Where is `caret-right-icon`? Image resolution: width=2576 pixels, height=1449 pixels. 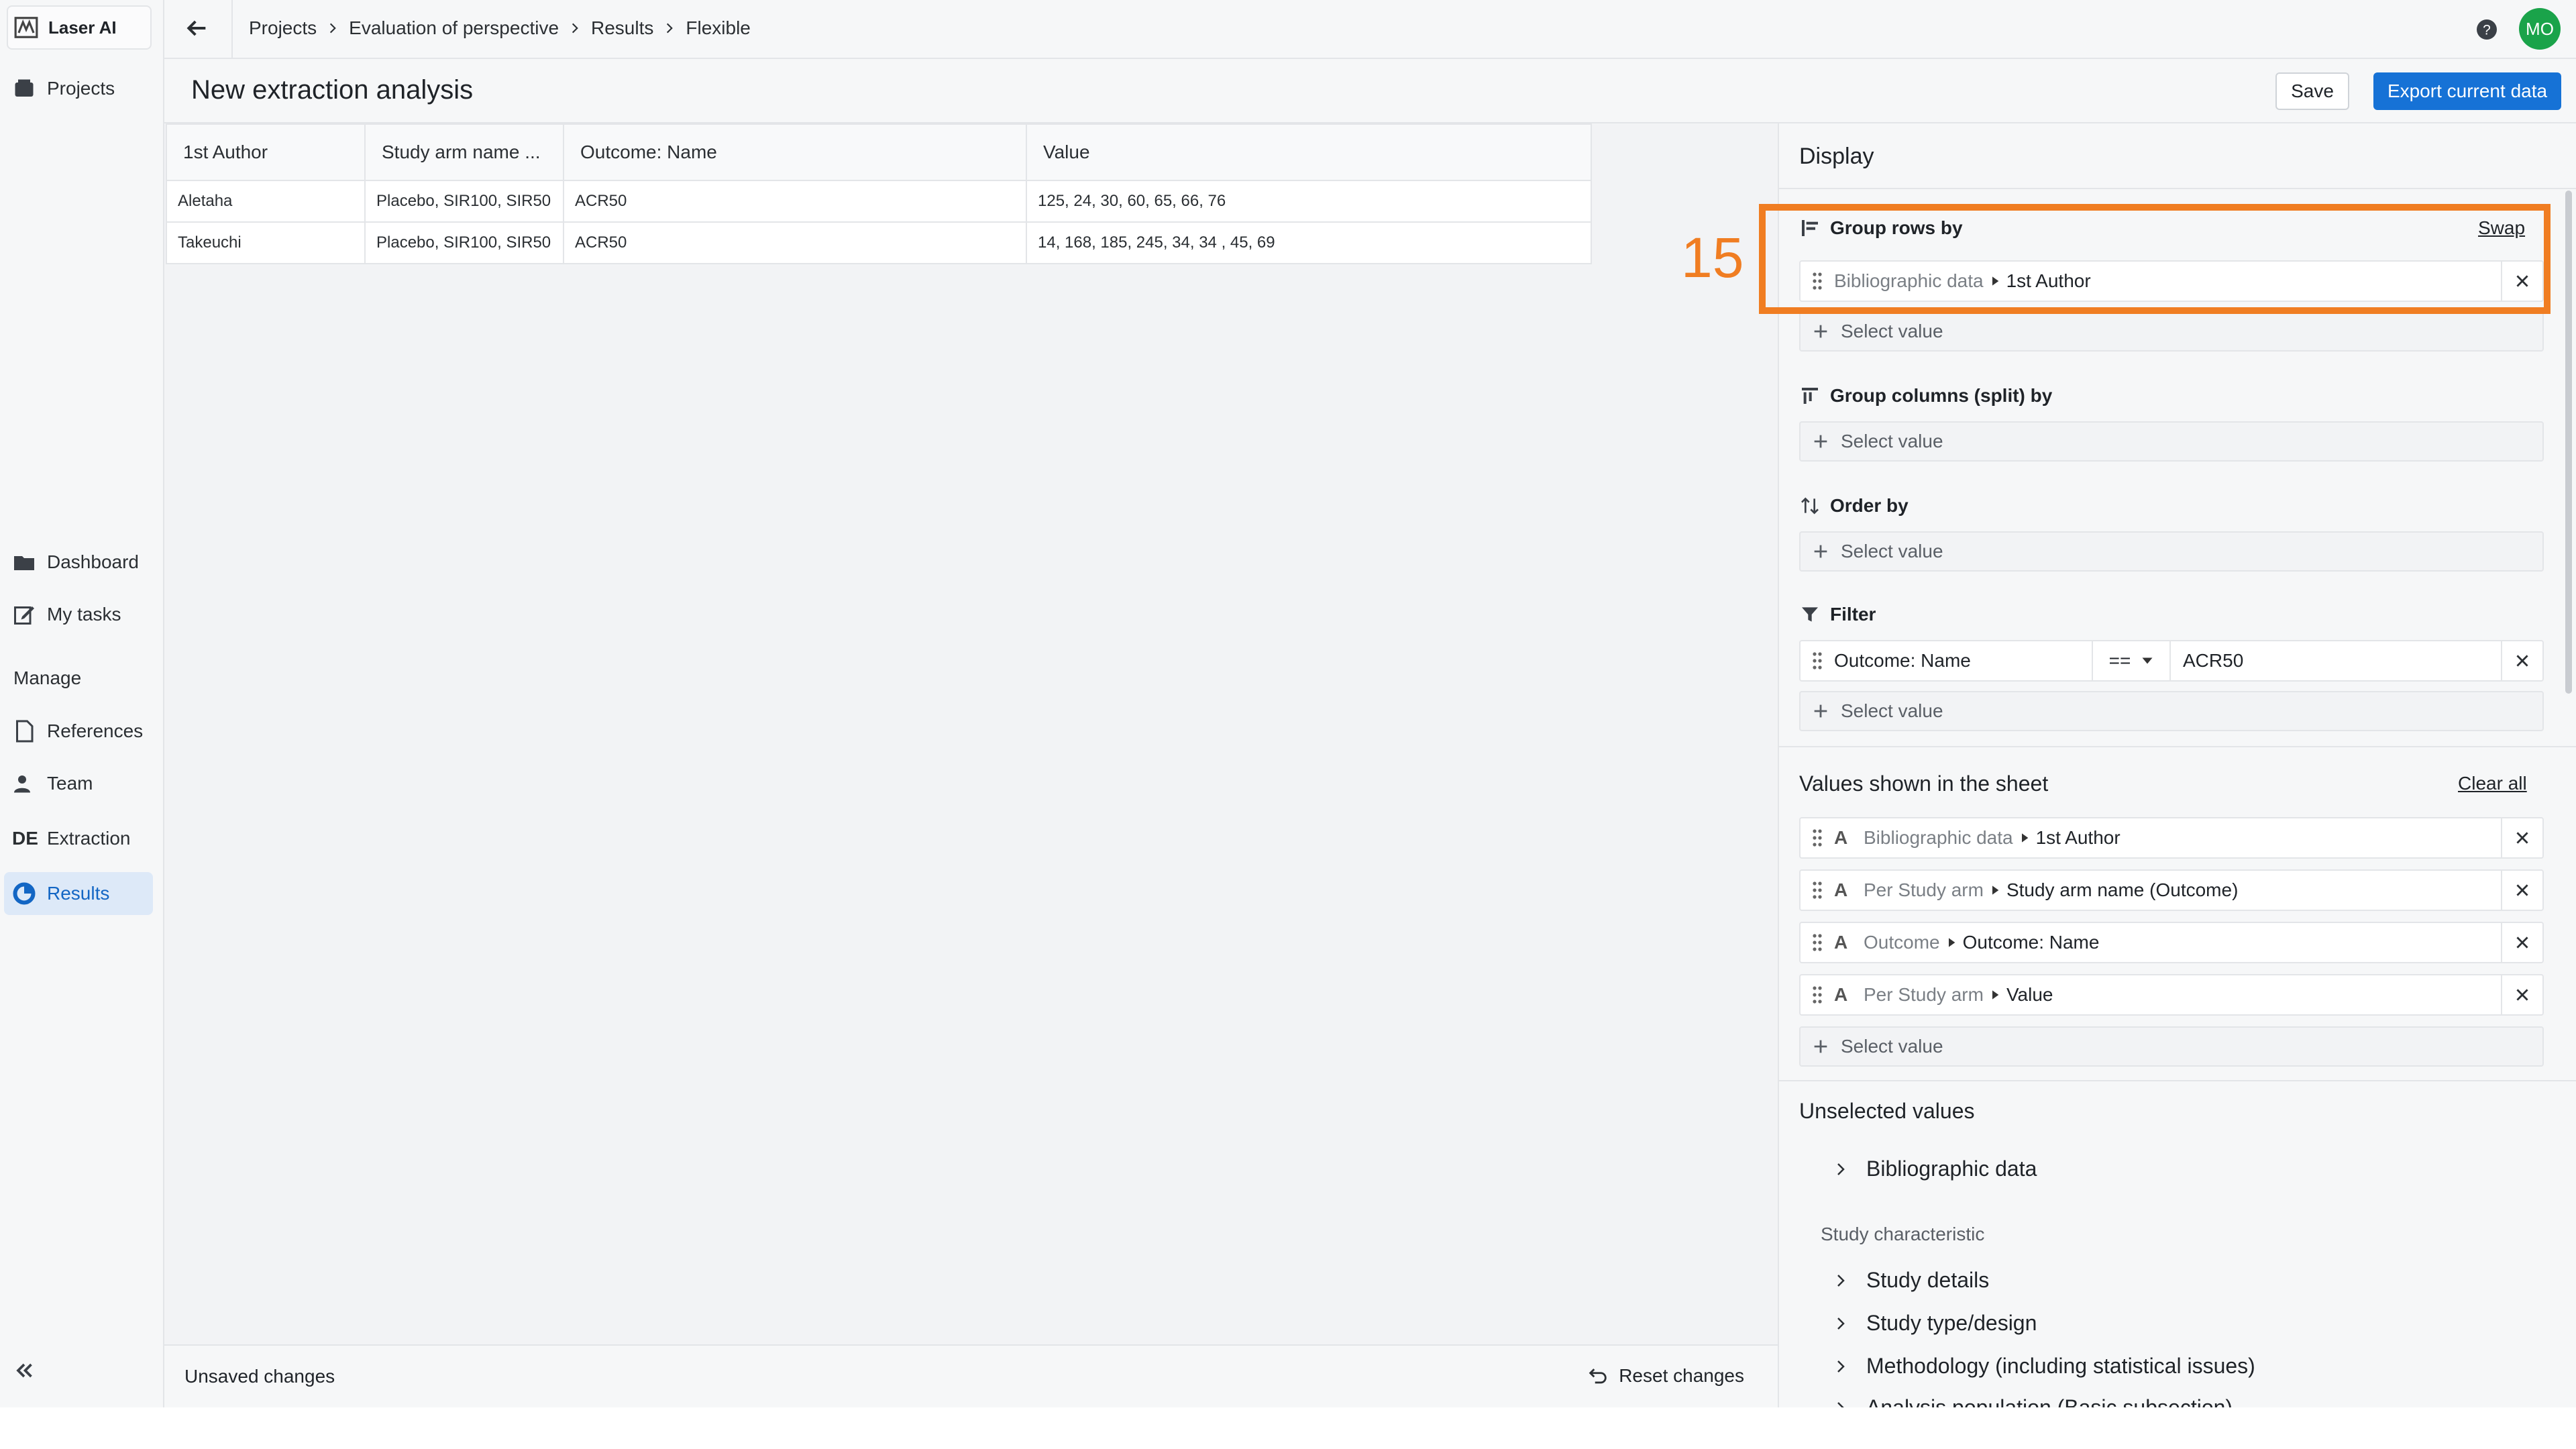
caret-right-icon is located at coordinates (1995, 995).